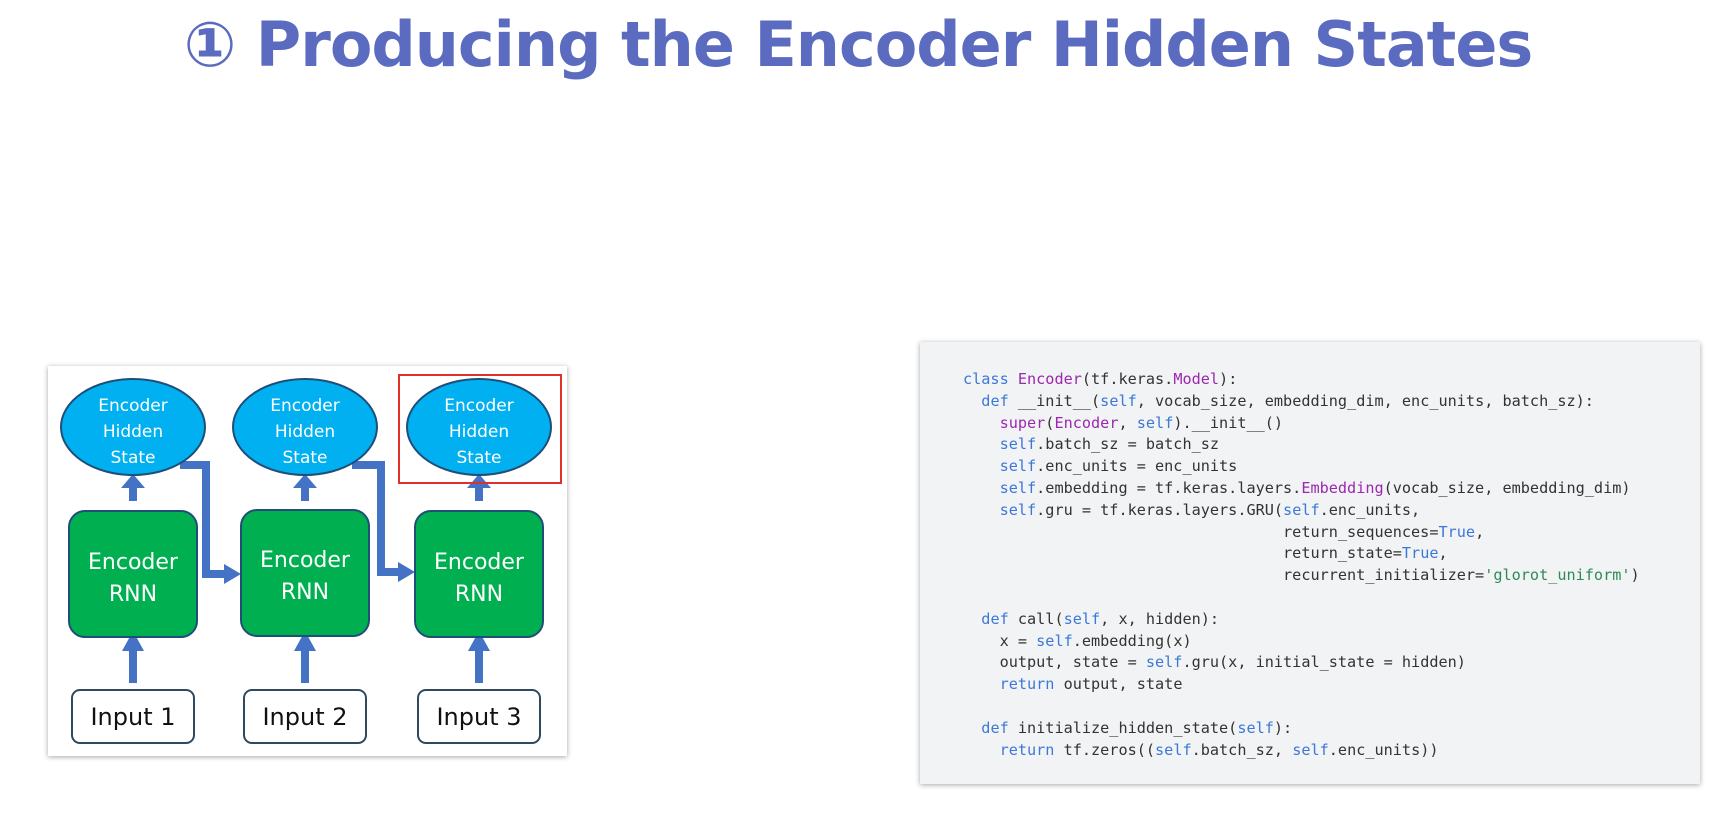  What do you see at coordinates (1132, 640) in the screenshot?
I see `code-token: .embedding(x)` at bounding box center [1132, 640].